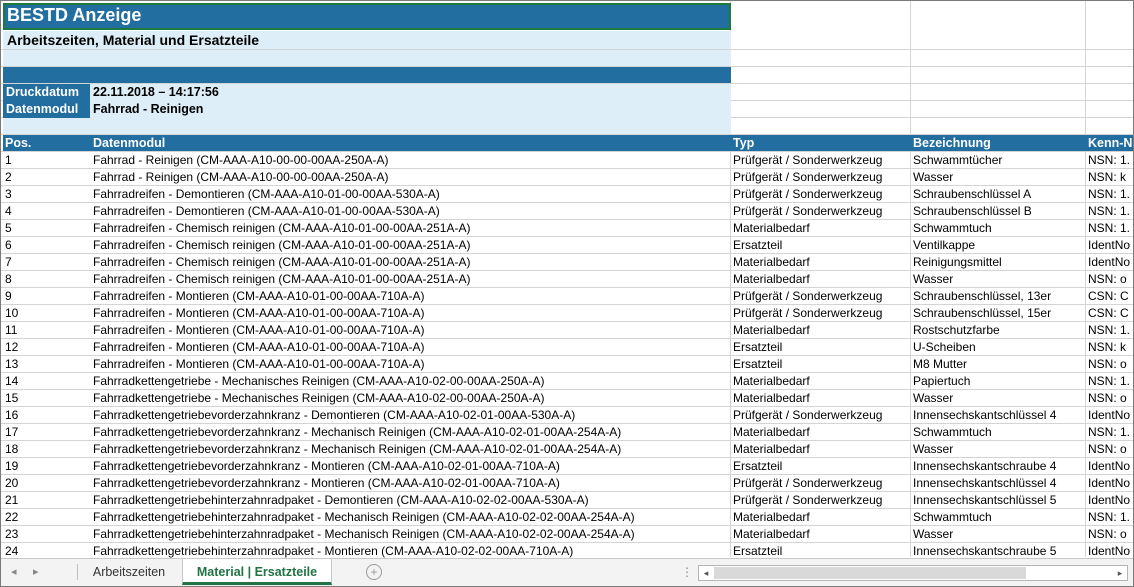  What do you see at coordinates (48, 432) in the screenshot?
I see `row-pos: 17` at bounding box center [48, 432].